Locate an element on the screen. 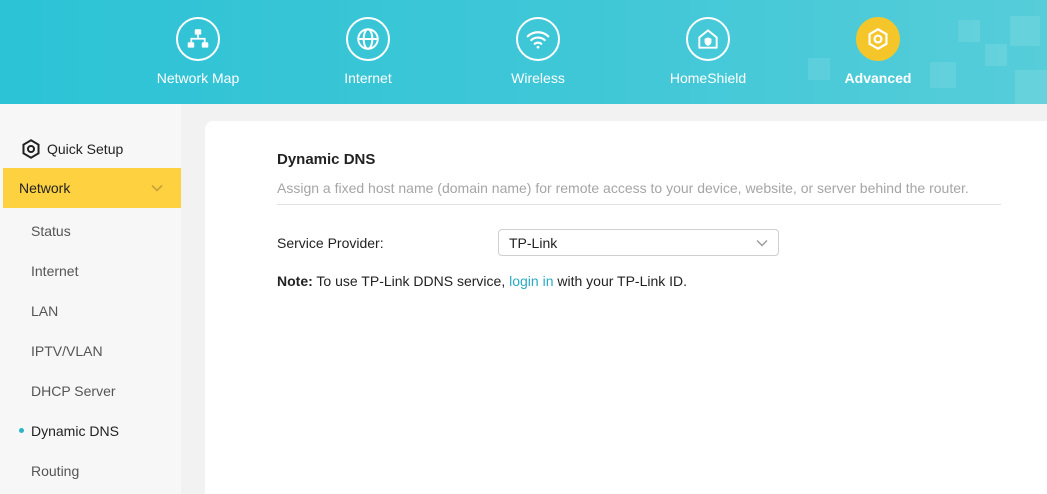 This screenshot has width=1047, height=494. sidebar-item-lan: LAN is located at coordinates (44, 311).